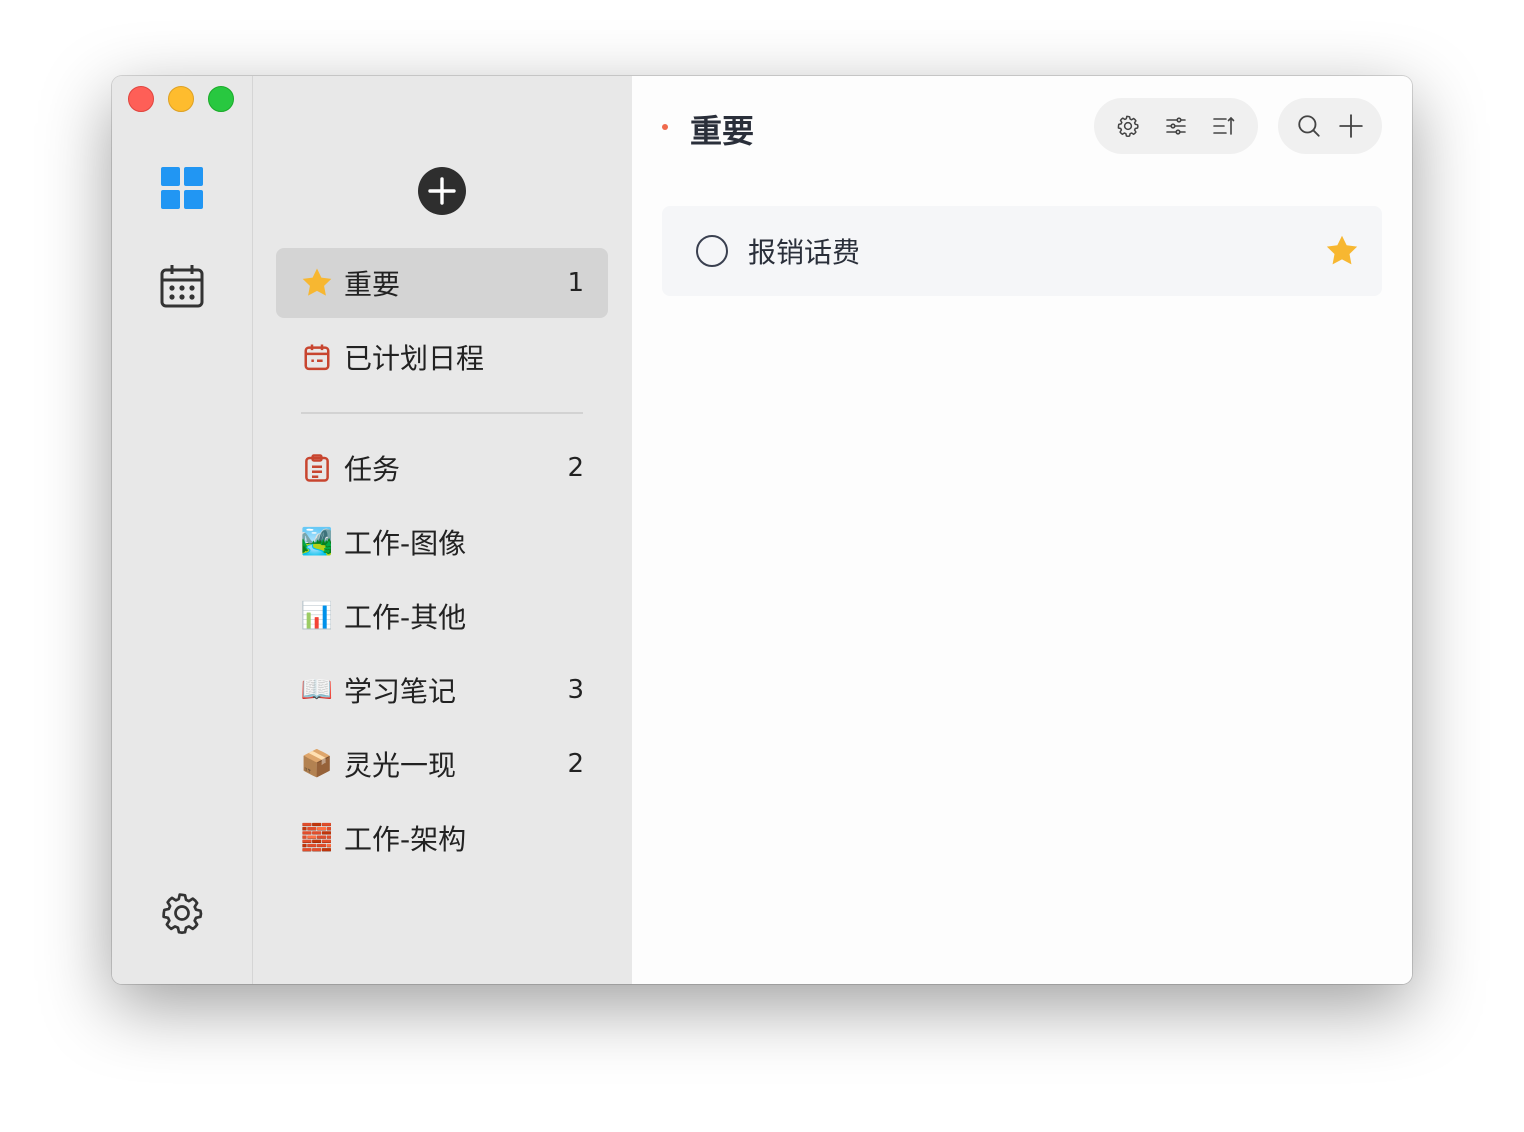 Image resolution: width=1524 pixels, height=1132 pixels. I want to click on close-button, so click(141, 99).